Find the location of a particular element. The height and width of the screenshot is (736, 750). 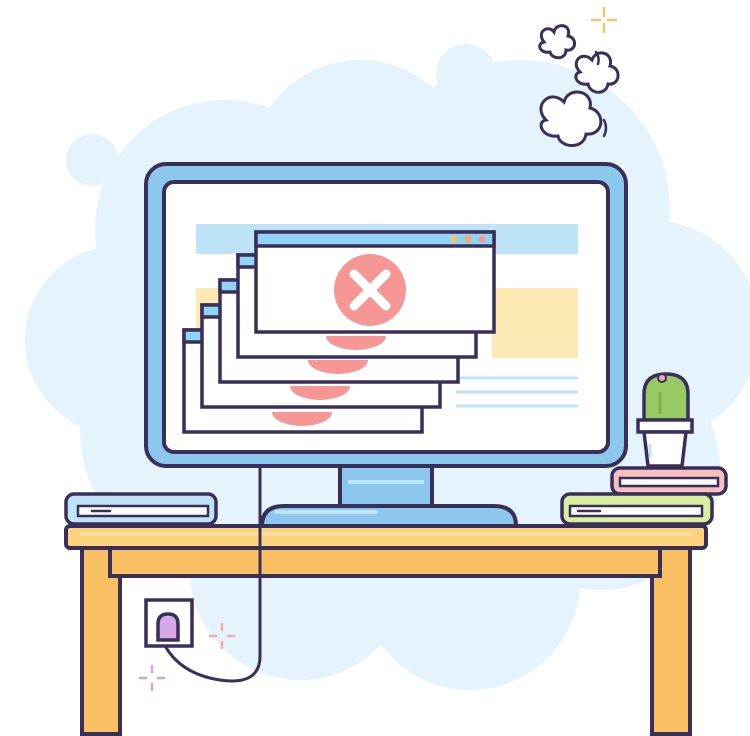

window-dot-yellow is located at coordinates (454, 239).